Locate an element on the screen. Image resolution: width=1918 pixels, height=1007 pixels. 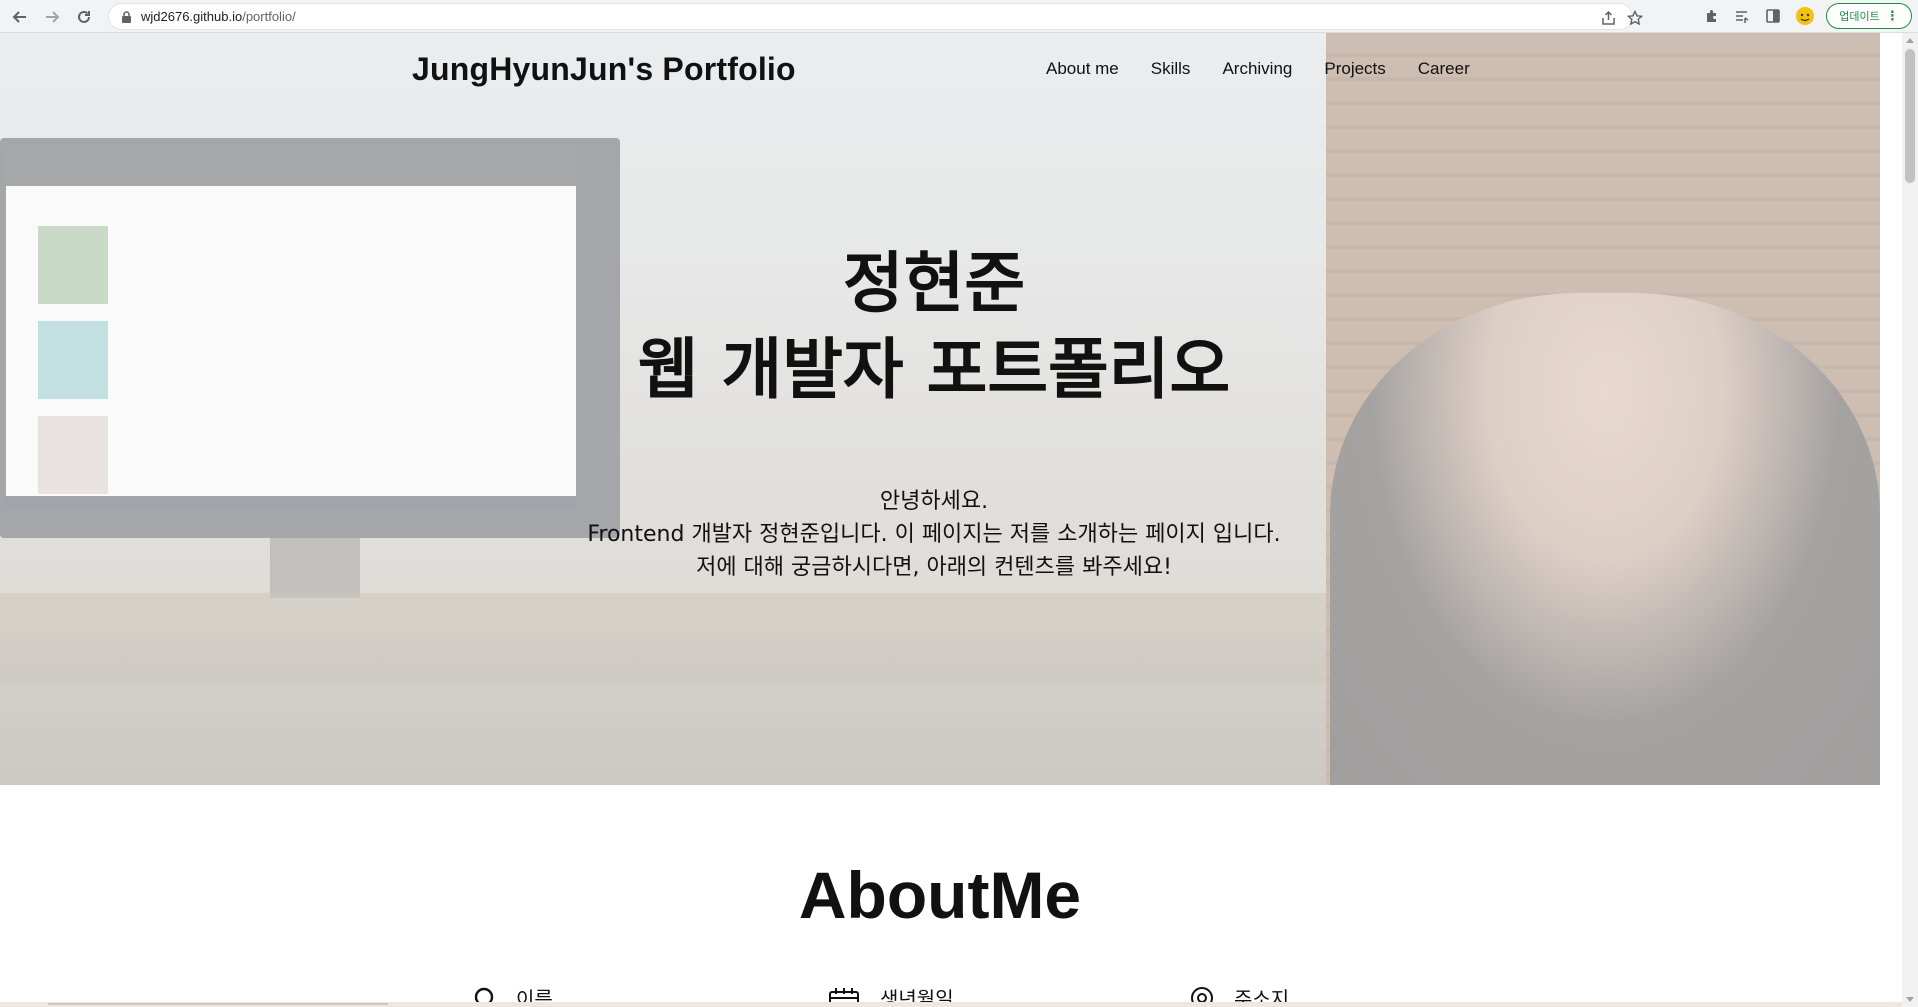
browser-toolbar: wjd2676.github.io/portfolio/ 업데이트 ⋮ is located at coordinates (959, 16).